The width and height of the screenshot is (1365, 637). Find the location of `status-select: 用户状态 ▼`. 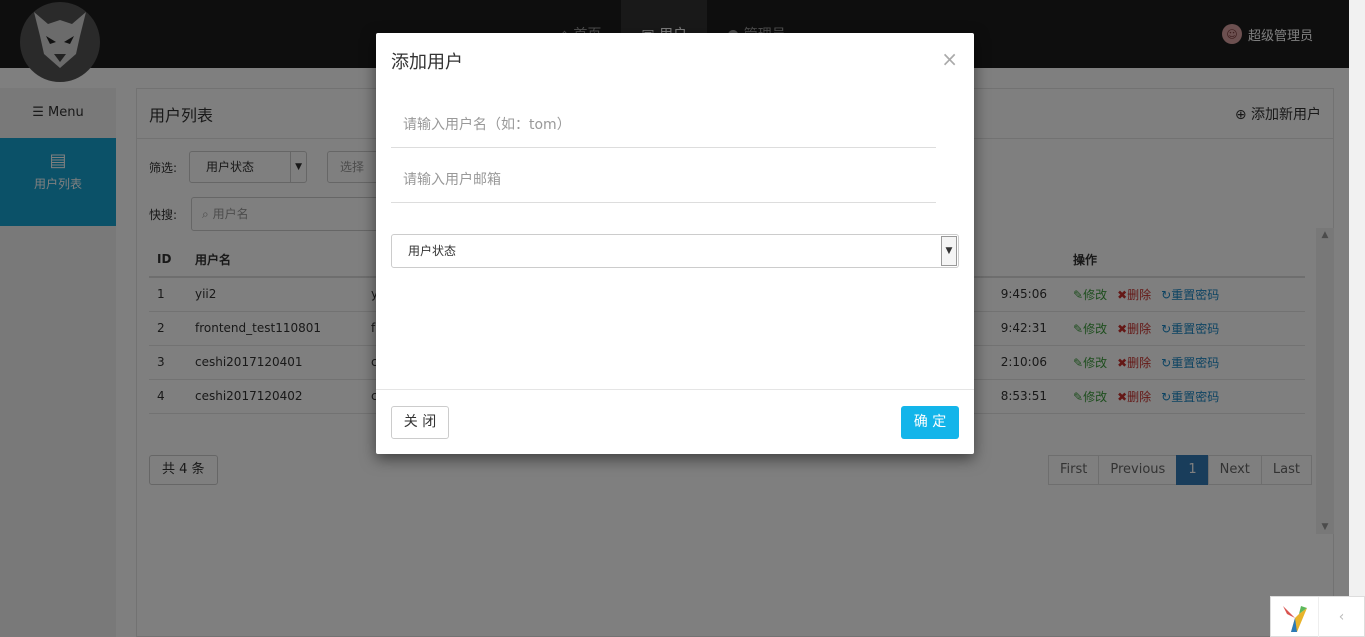

status-select: 用户状态 ▼ is located at coordinates (675, 251).